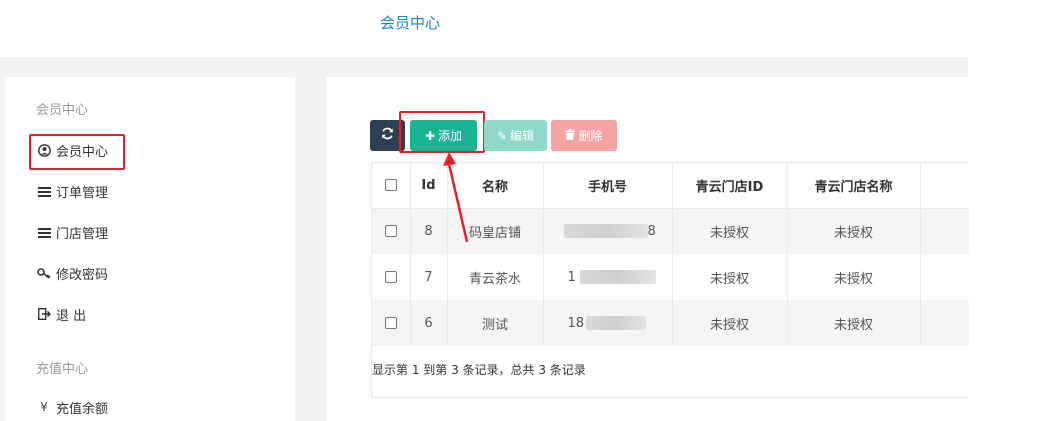  Describe the element at coordinates (590, 136) in the screenshot. I see `delete-button-label: 删除` at that location.